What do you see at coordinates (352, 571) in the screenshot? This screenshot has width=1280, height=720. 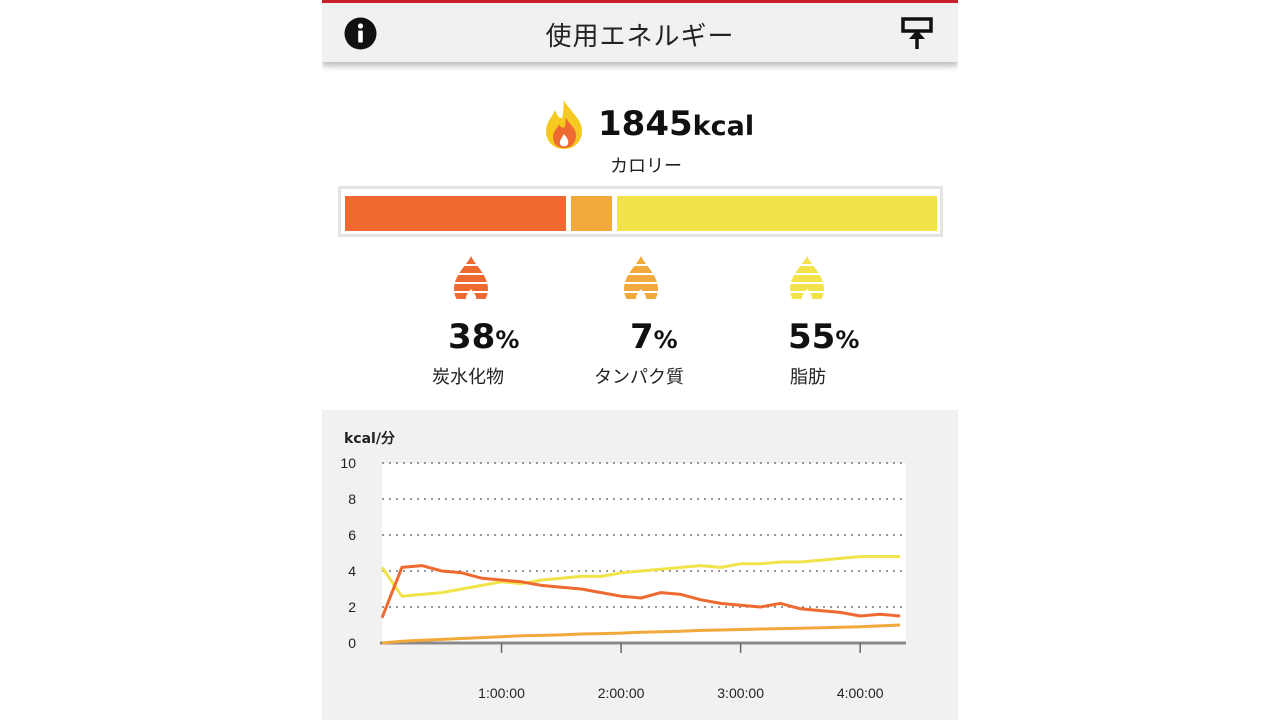 I see `y-tick-label: 4` at bounding box center [352, 571].